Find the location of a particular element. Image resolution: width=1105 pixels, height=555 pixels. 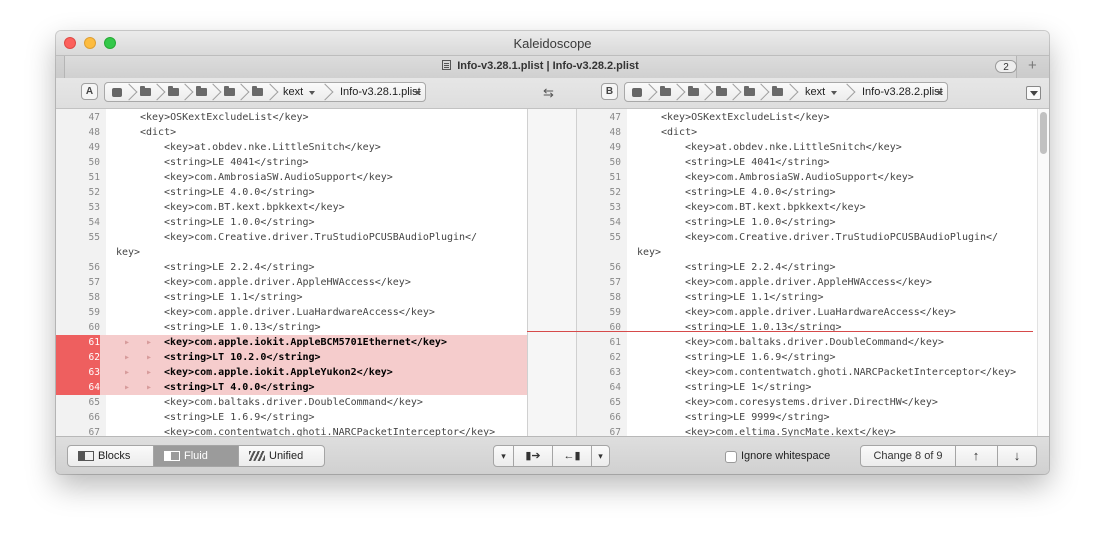

tab-count-badge: 2 is located at coordinates (1006, 66).